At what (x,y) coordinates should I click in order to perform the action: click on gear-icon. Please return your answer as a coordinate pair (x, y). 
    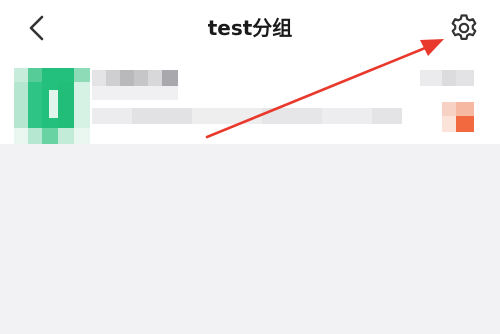
    Looking at the image, I should click on (464, 27).